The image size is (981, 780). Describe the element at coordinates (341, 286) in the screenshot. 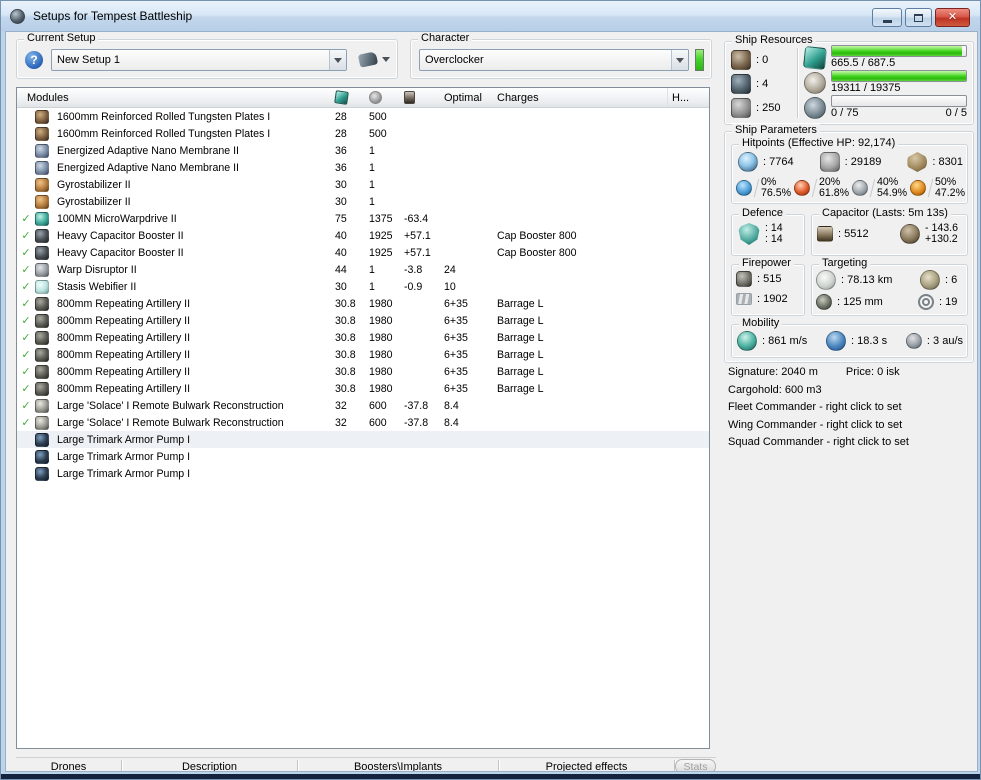

I see `module-cpu: 30` at that location.